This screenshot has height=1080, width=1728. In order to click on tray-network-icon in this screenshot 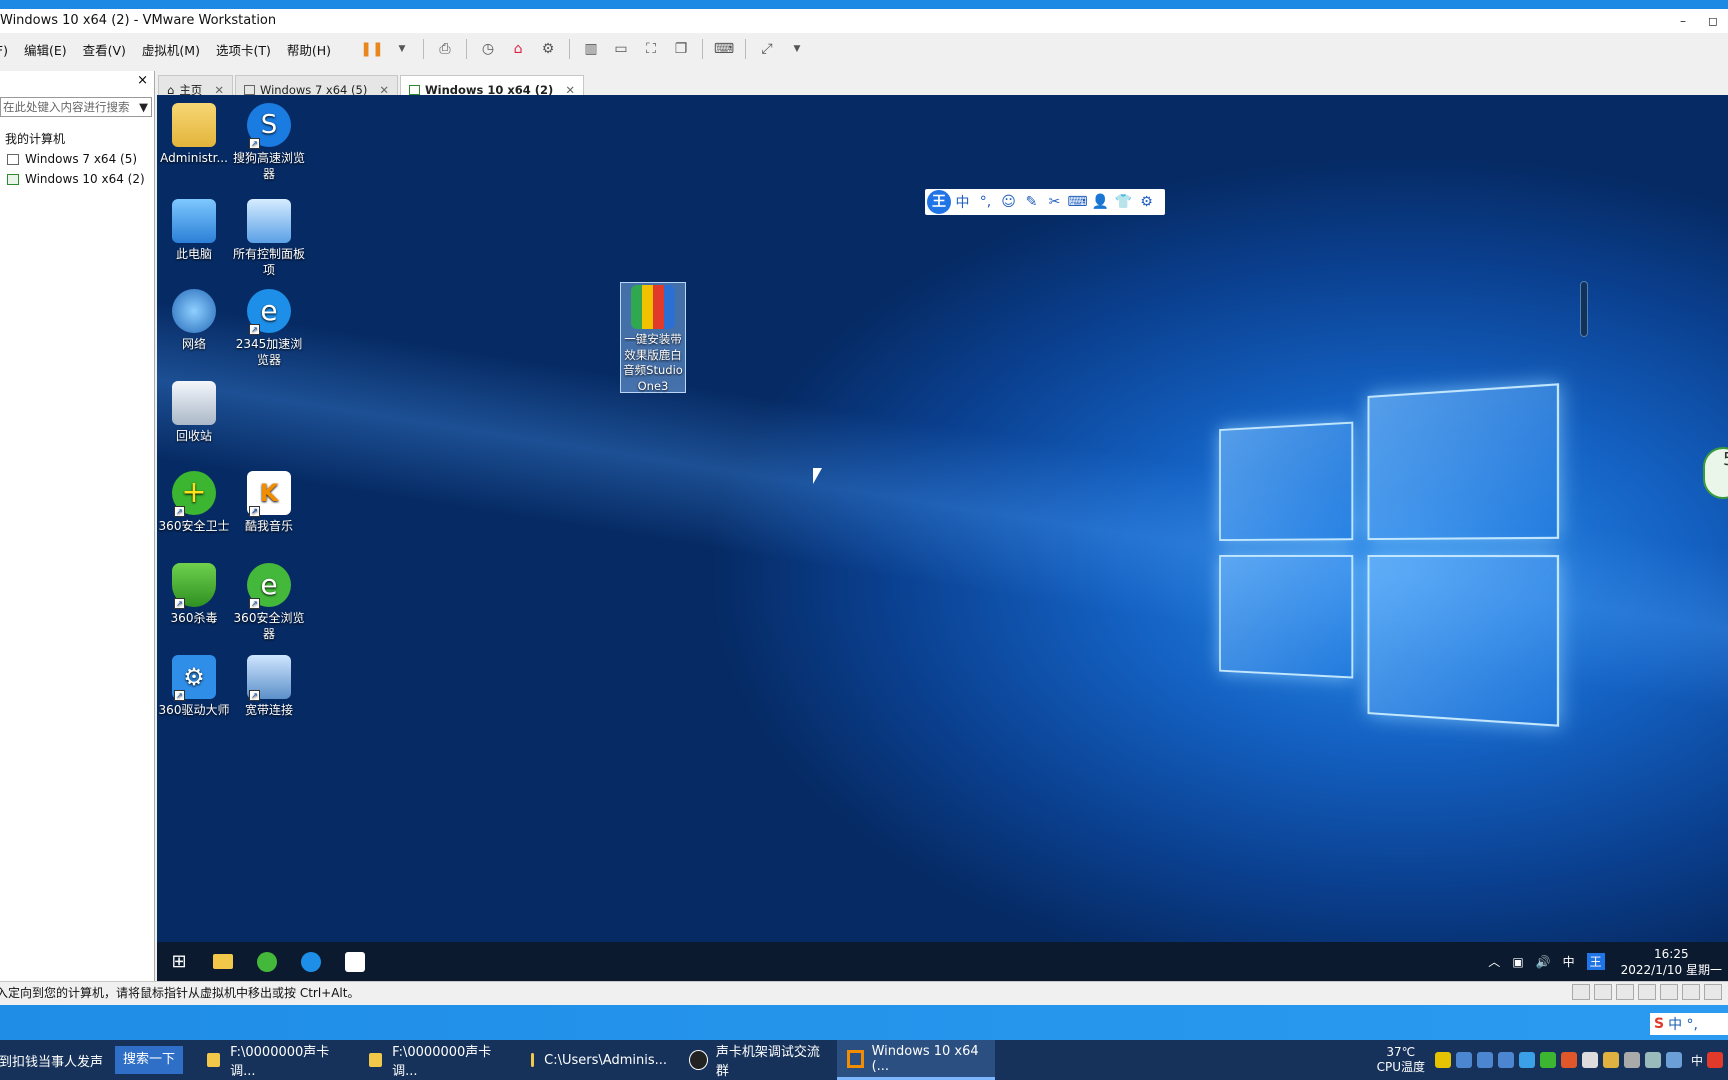, I will do `click(1463, 1060)`.